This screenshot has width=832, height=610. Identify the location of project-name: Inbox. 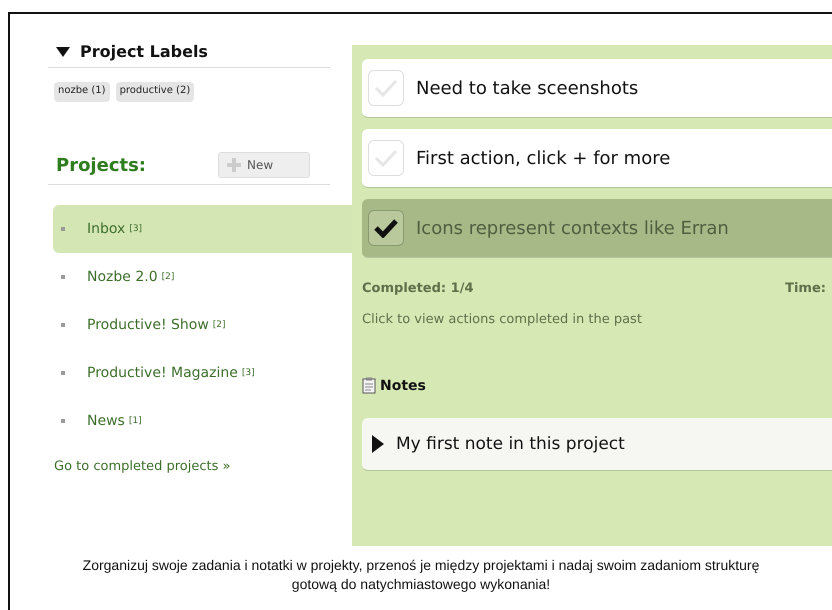
(106, 229).